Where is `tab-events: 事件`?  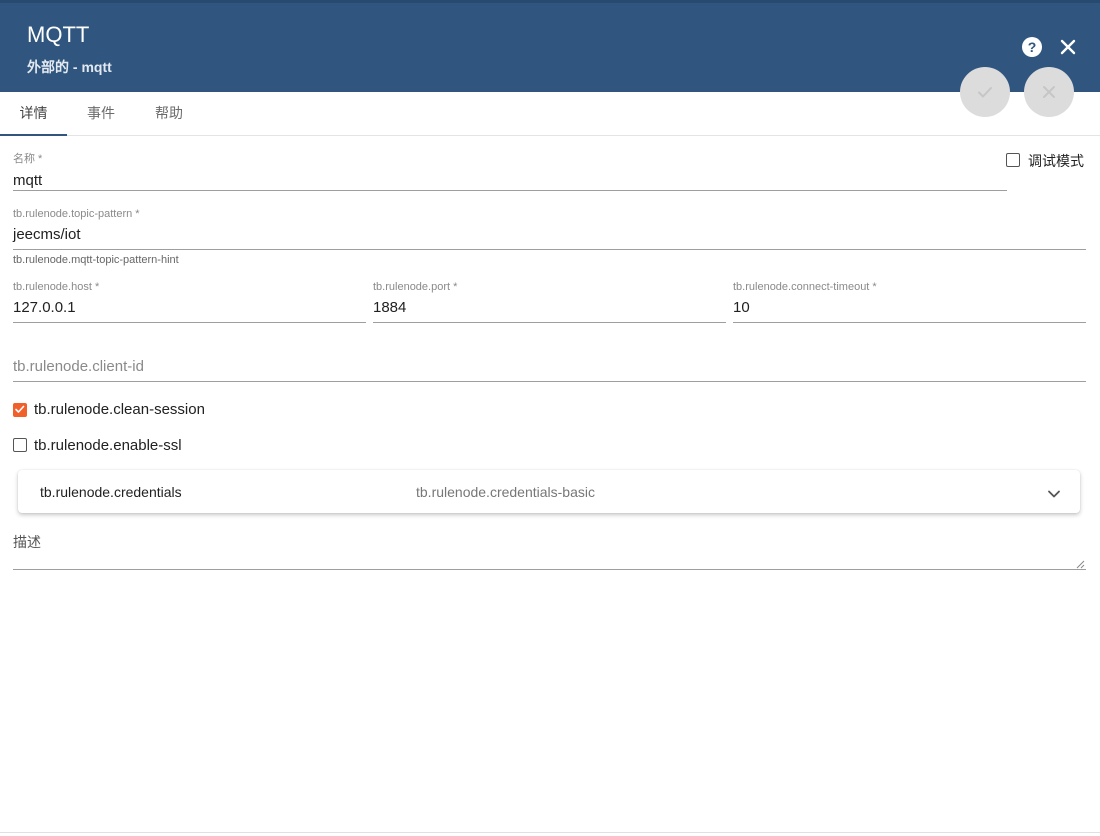 tab-events: 事件 is located at coordinates (101, 113).